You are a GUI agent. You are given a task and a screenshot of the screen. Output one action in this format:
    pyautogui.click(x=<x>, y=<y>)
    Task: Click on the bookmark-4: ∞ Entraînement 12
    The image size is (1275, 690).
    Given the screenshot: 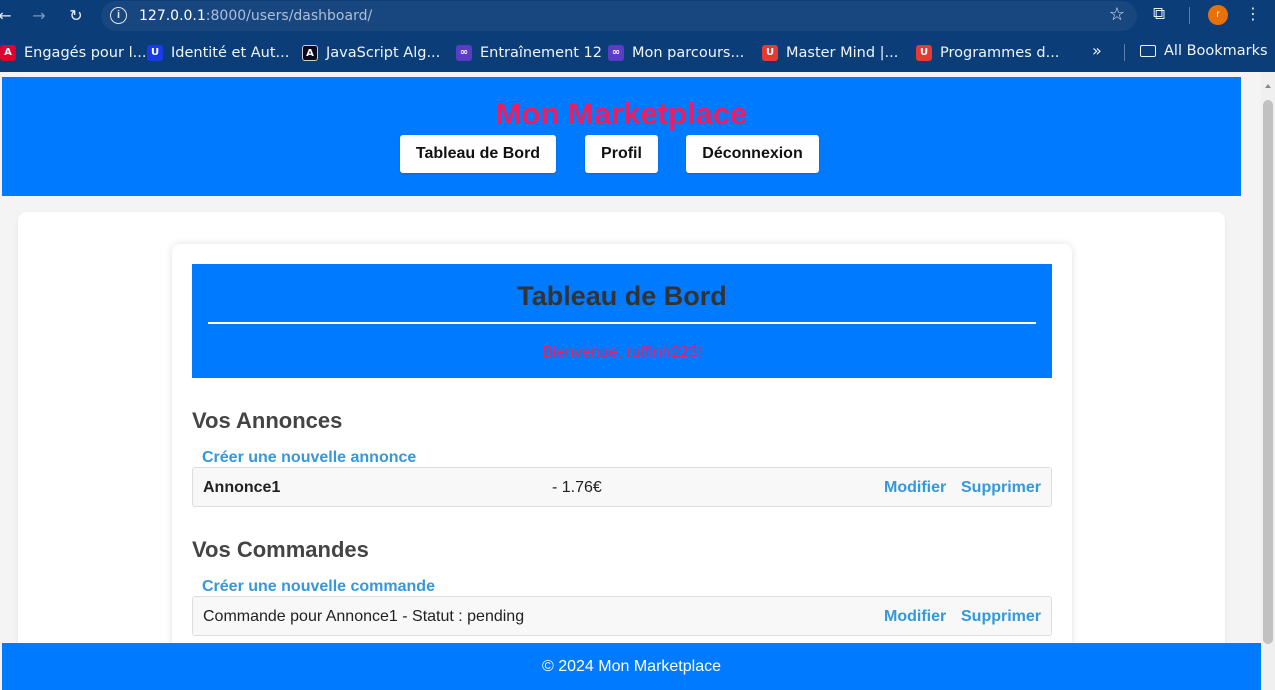 What is the action you would take?
    pyautogui.click(x=529, y=53)
    